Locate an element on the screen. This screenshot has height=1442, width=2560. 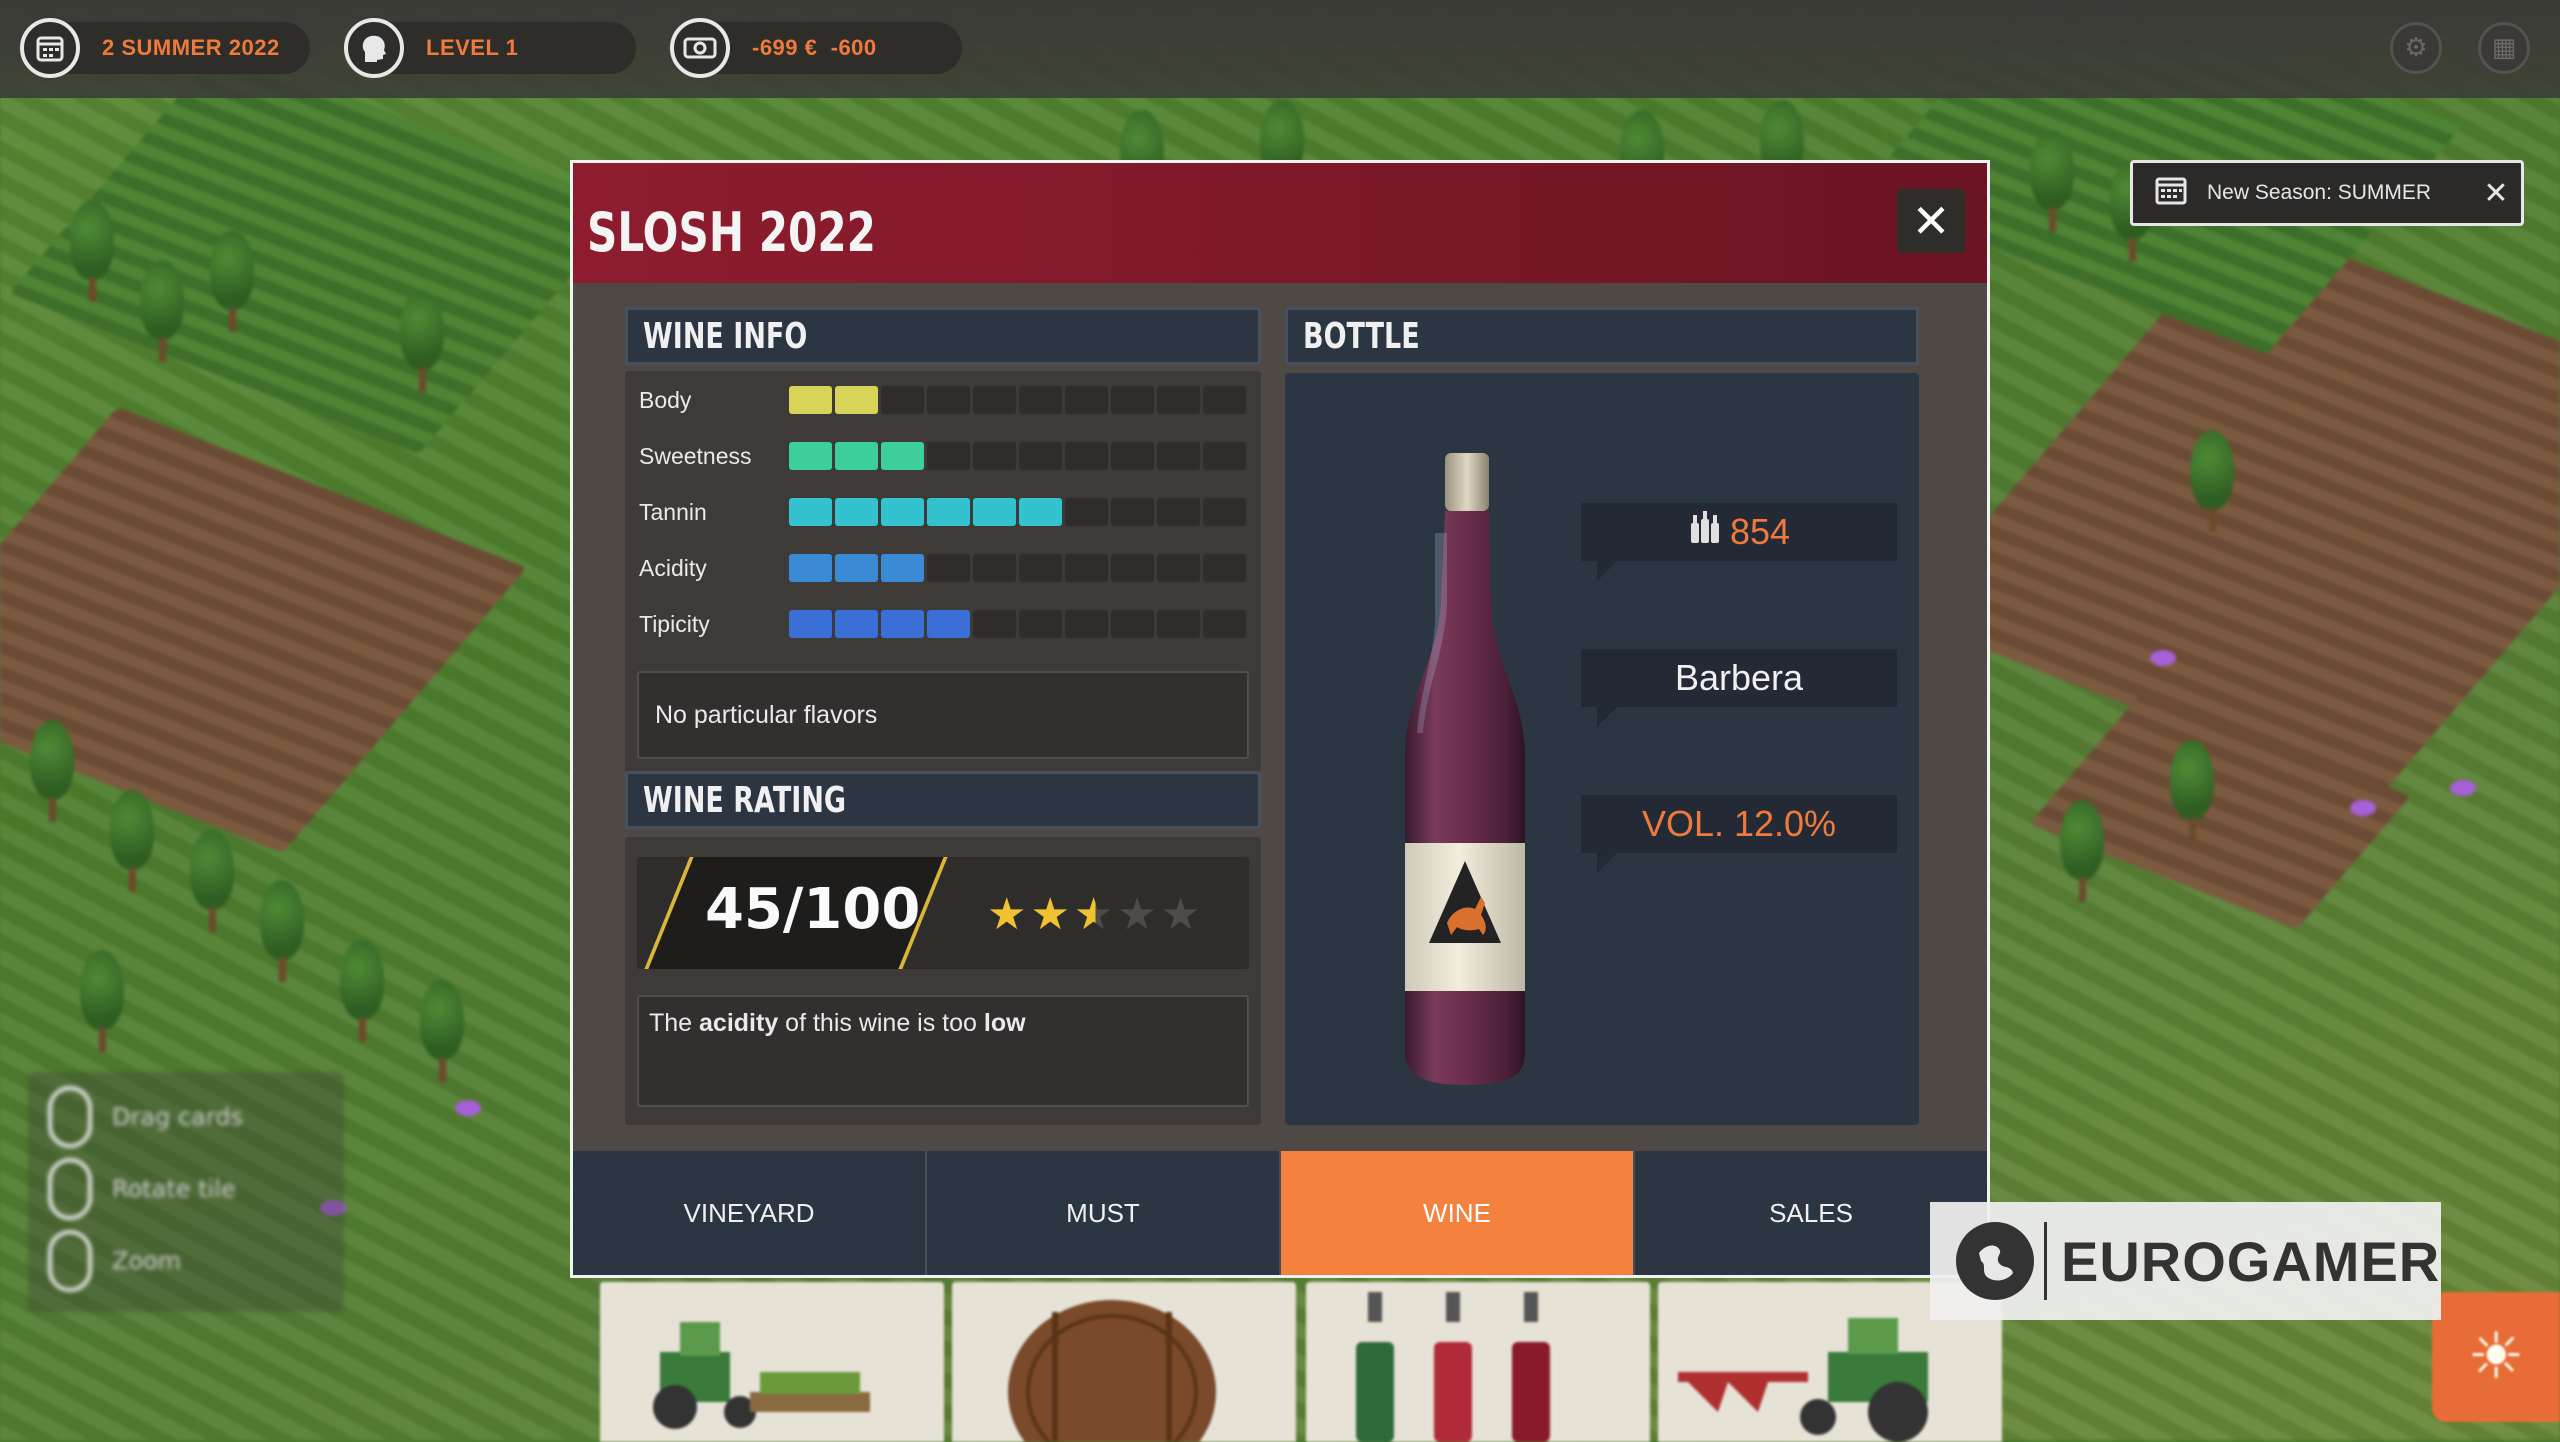
stat-label: Acidity is located at coordinates (673, 567).